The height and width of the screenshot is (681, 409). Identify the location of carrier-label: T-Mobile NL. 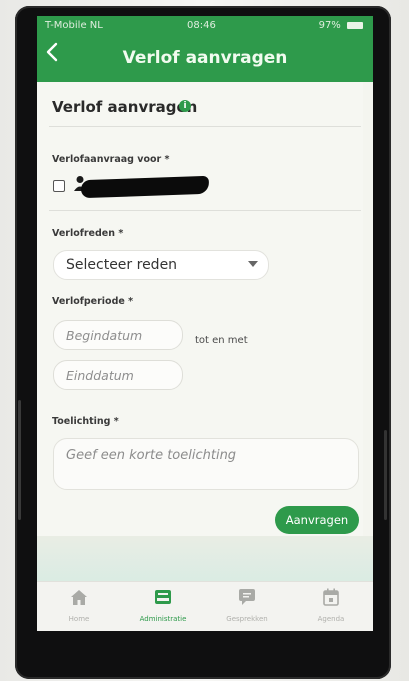
(74, 25).